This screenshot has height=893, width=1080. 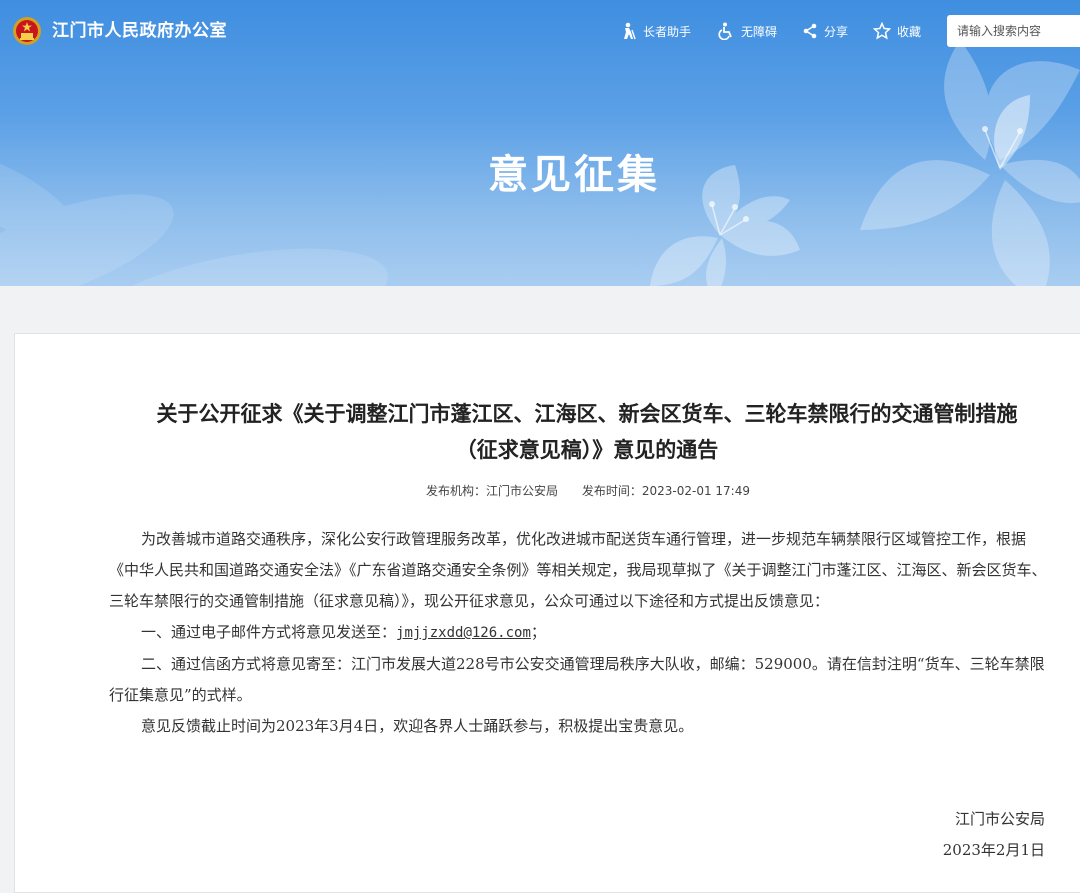 I want to click on signature-org: 江门市公安局, so click(x=999, y=819).